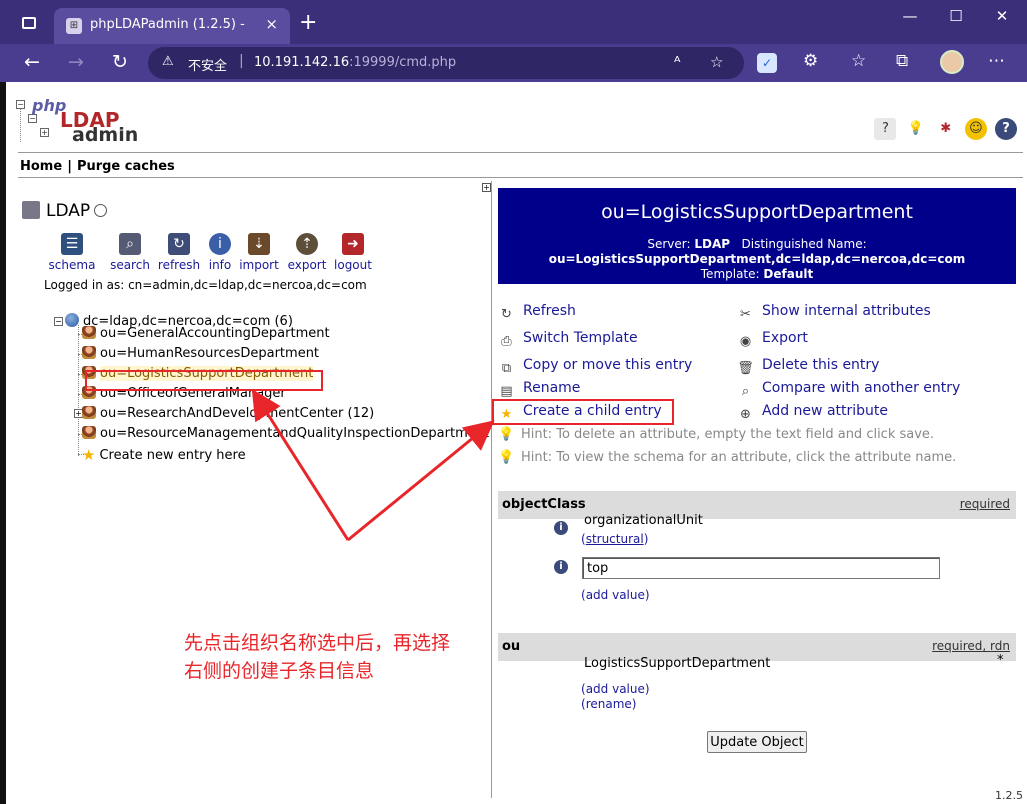  What do you see at coordinates (1006, 129) in the screenshot?
I see `question-icon: ?` at bounding box center [1006, 129].